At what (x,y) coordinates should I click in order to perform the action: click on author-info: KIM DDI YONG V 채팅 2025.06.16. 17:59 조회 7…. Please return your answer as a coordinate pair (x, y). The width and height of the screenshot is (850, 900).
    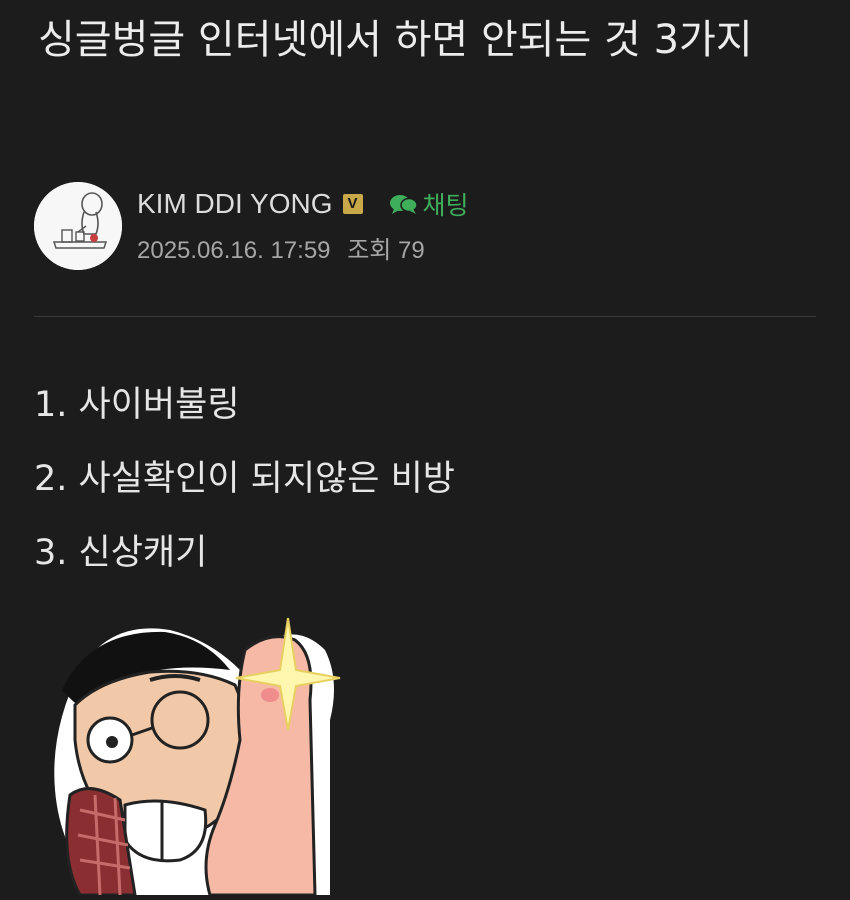
    Looking at the image, I should click on (303, 223).